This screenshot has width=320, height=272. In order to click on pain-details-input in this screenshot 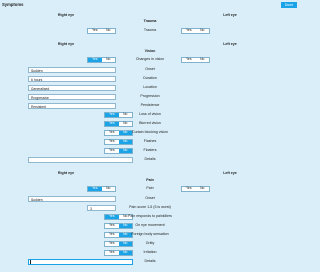, I will do `click(80, 262)`.